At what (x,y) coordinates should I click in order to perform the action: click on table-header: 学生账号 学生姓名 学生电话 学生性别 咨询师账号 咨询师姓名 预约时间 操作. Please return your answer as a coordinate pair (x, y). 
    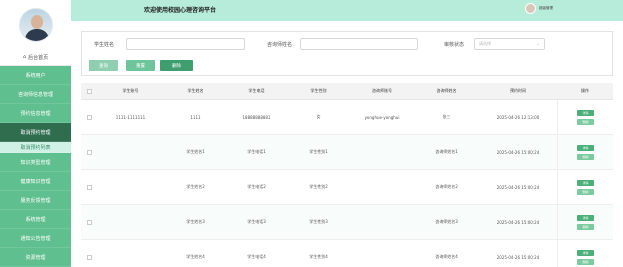
    Looking at the image, I should click on (347, 91).